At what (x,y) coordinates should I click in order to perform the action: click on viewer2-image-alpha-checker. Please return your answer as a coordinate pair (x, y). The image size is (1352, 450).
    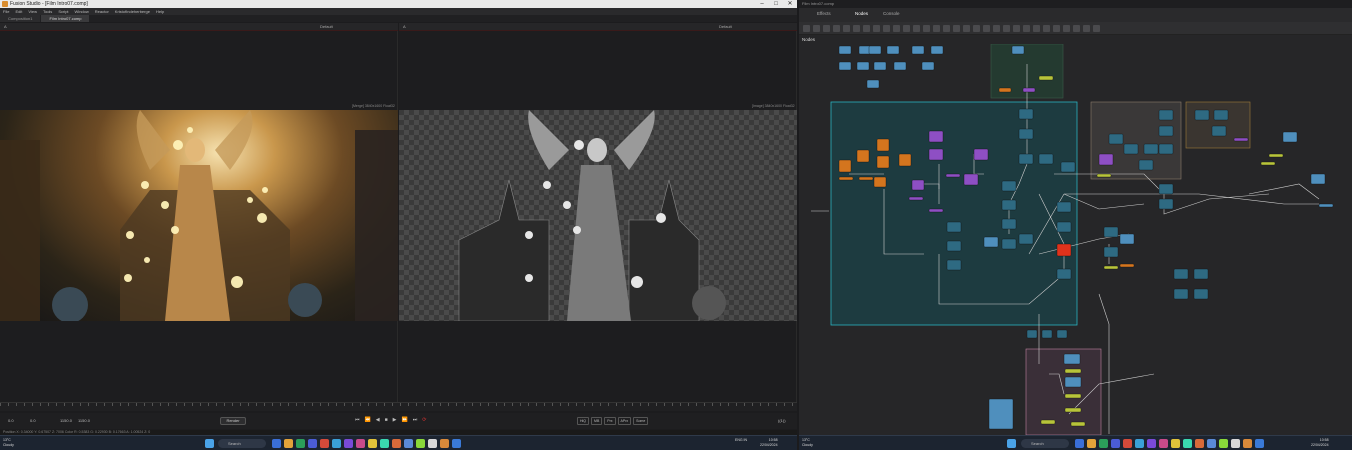
    Looking at the image, I should click on (598, 215).